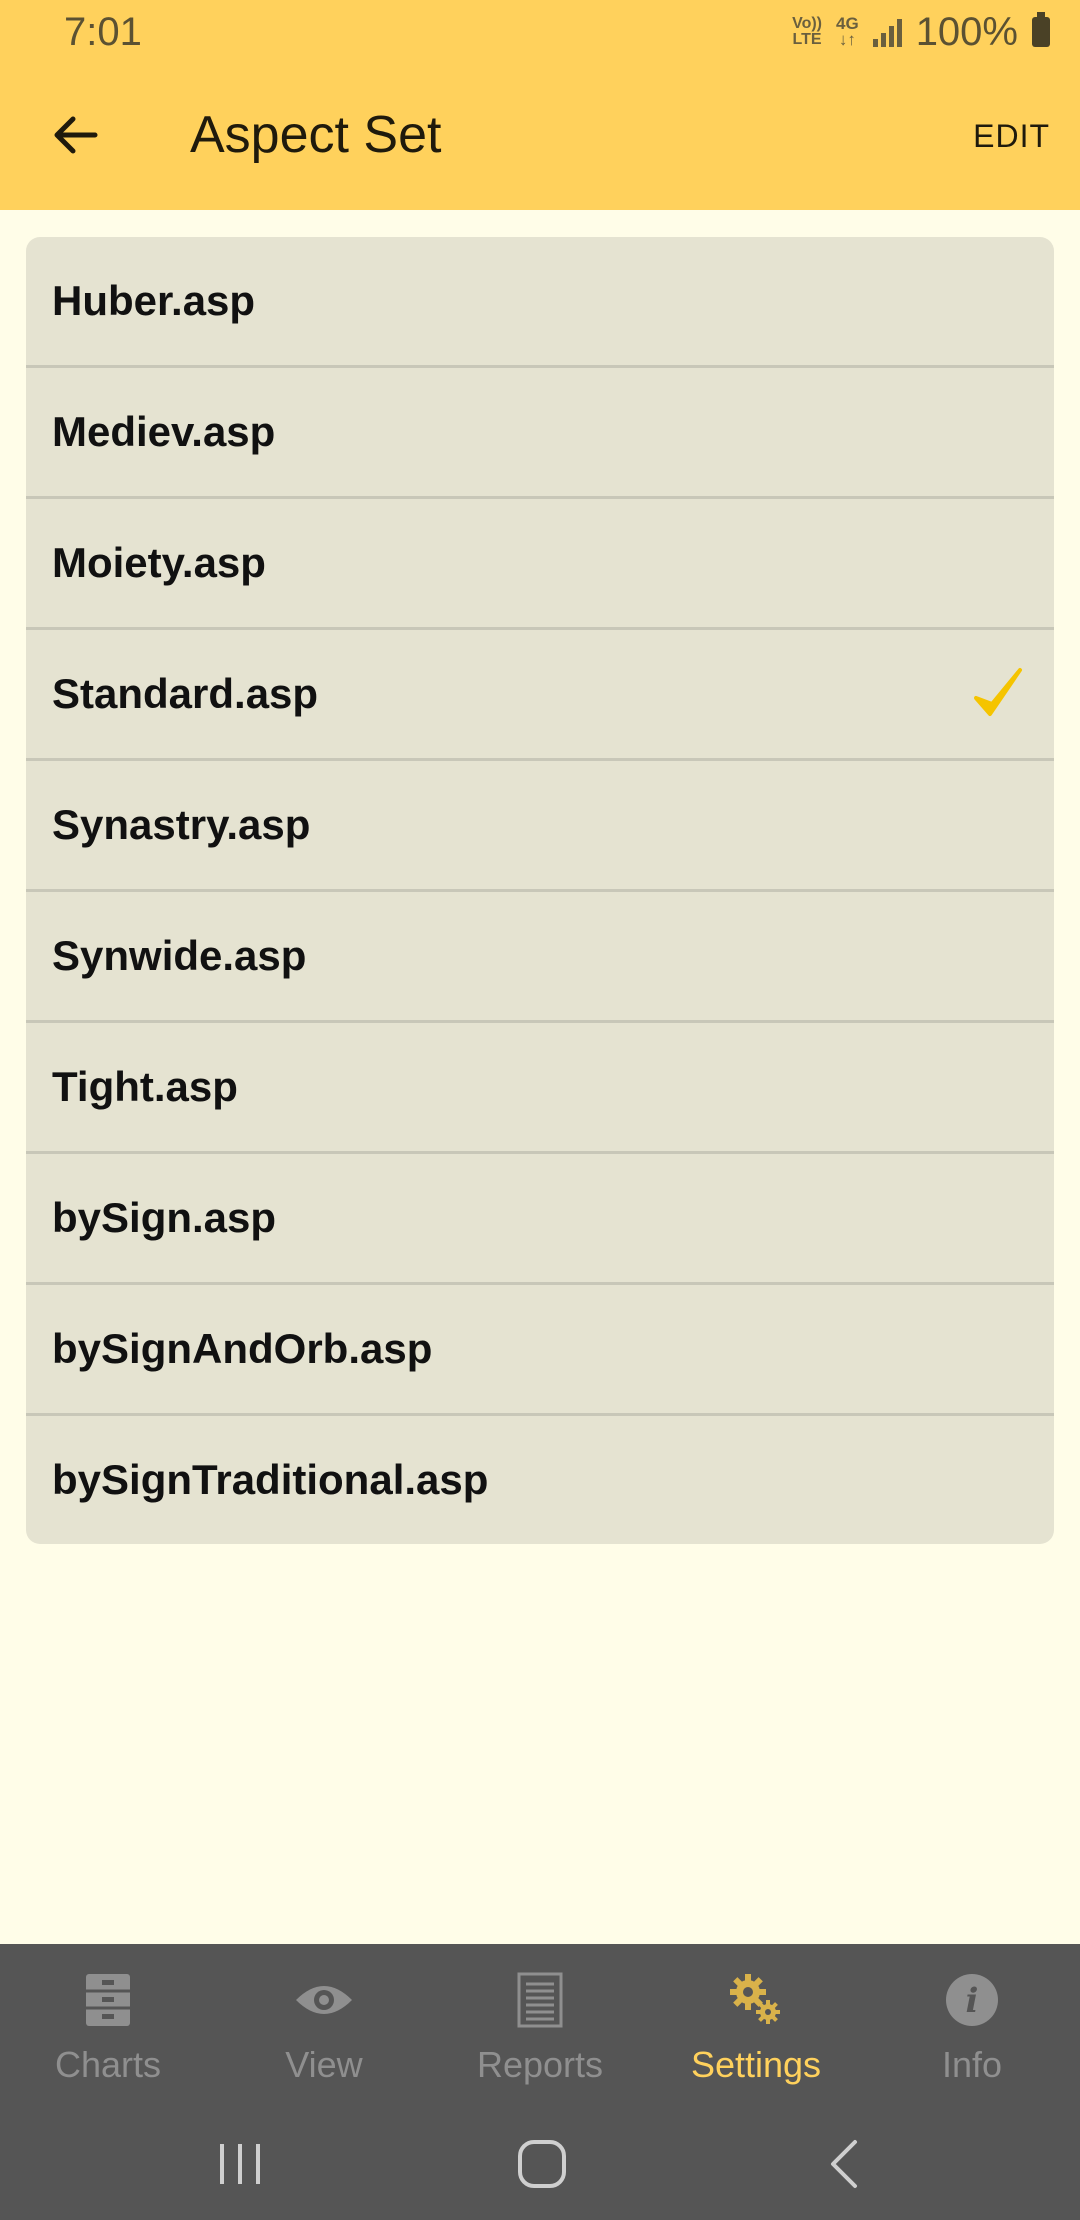  I want to click on info-icon: i, so click(972, 2000).